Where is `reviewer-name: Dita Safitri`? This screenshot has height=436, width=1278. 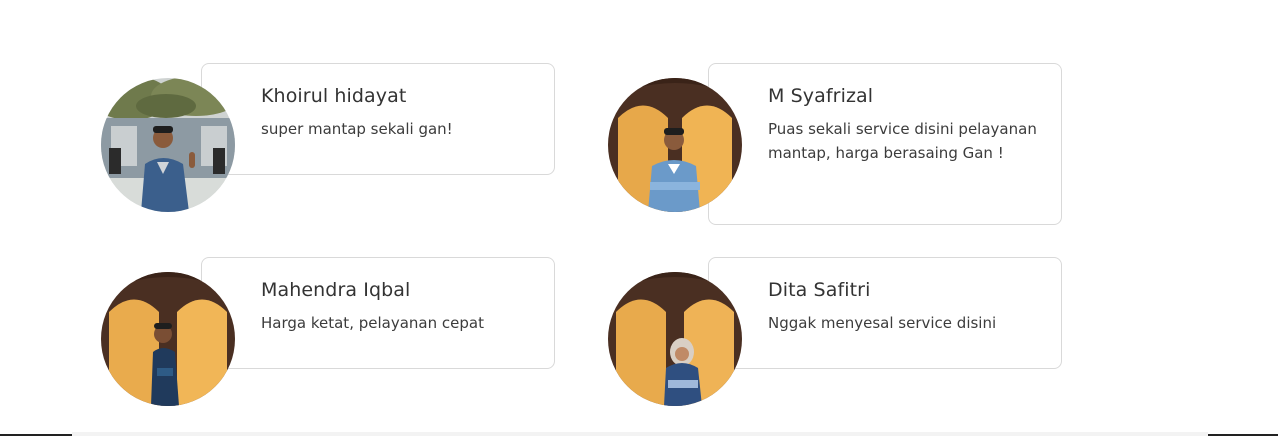
reviewer-name: Dita Safitri is located at coordinates (819, 290).